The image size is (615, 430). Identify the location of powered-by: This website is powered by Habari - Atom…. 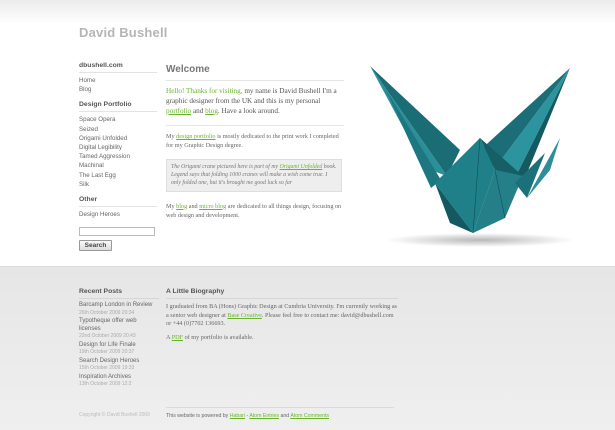
(247, 416).